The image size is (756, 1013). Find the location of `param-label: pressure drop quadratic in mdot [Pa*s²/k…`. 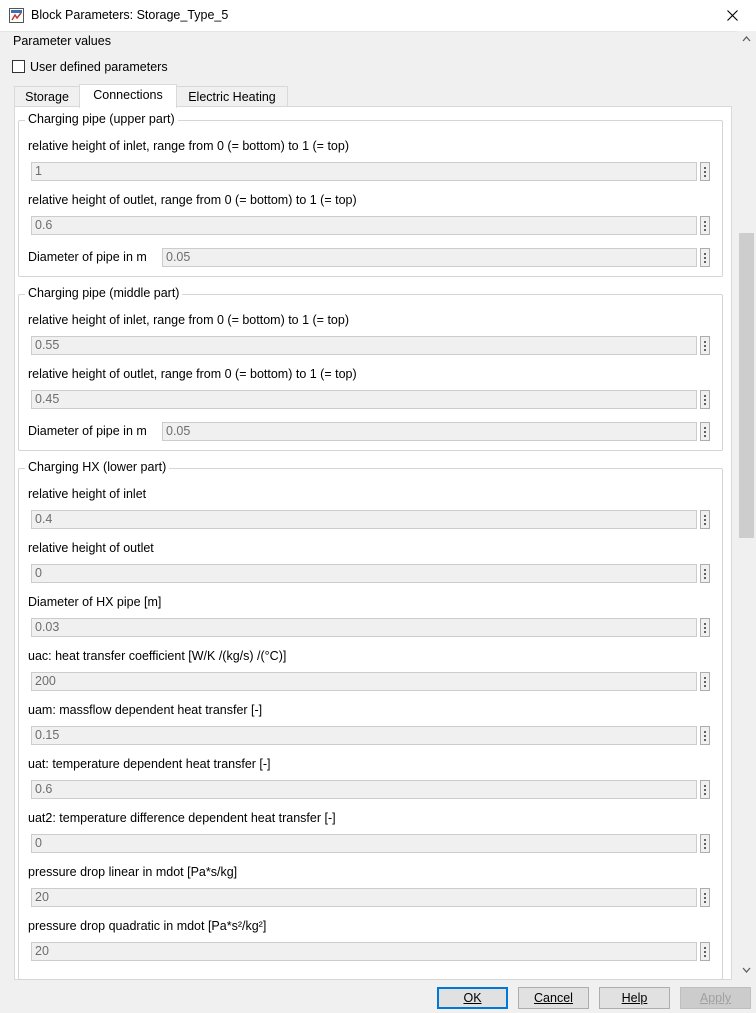

param-label: pressure drop quadratic in mdot [Pa*s²/k… is located at coordinates (147, 926).